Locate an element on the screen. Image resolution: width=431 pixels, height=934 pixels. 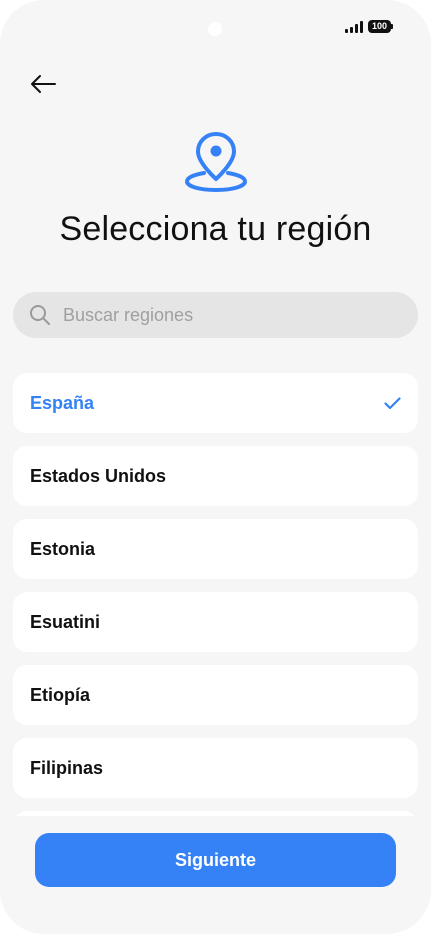
list-item-filipinas: Filipinas is located at coordinates (215, 768).